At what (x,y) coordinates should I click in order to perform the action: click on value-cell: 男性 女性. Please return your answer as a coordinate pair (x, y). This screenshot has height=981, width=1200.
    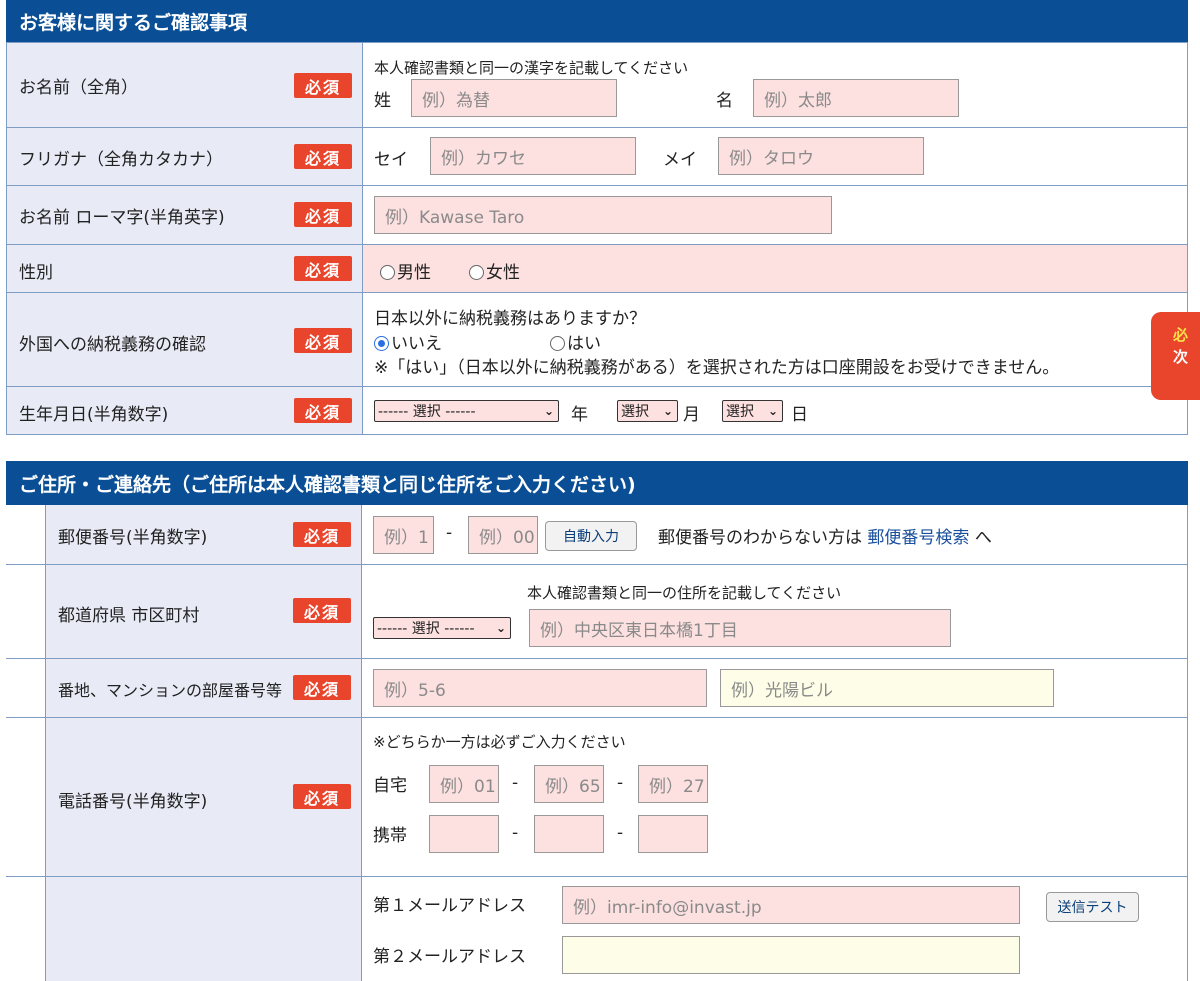
    Looking at the image, I should click on (775, 268).